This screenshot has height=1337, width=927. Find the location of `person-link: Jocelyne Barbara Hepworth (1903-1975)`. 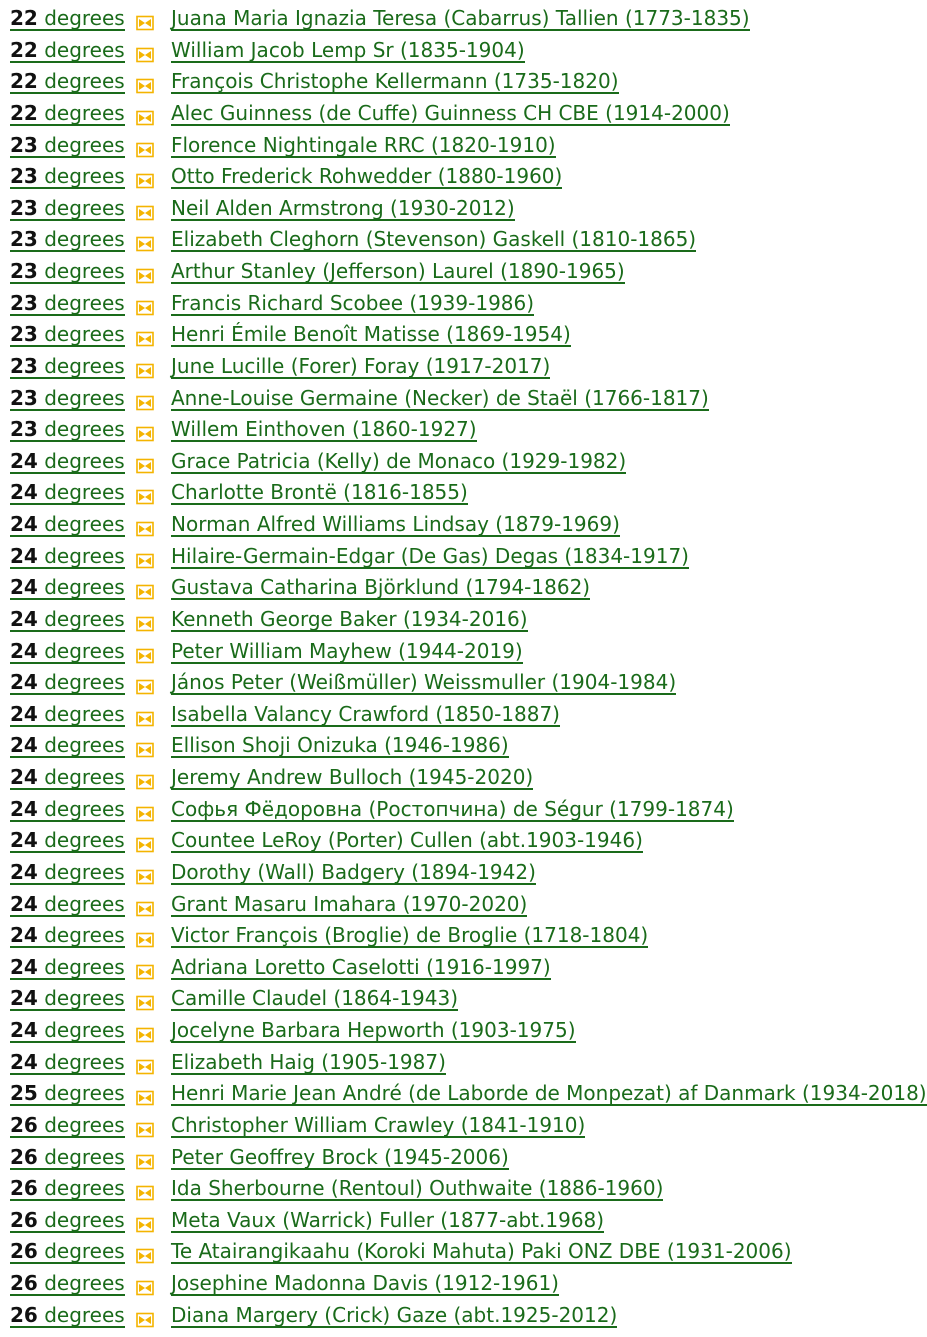

person-link: Jocelyne Barbara Hepworth (1903-1975) is located at coordinates (373, 1031).